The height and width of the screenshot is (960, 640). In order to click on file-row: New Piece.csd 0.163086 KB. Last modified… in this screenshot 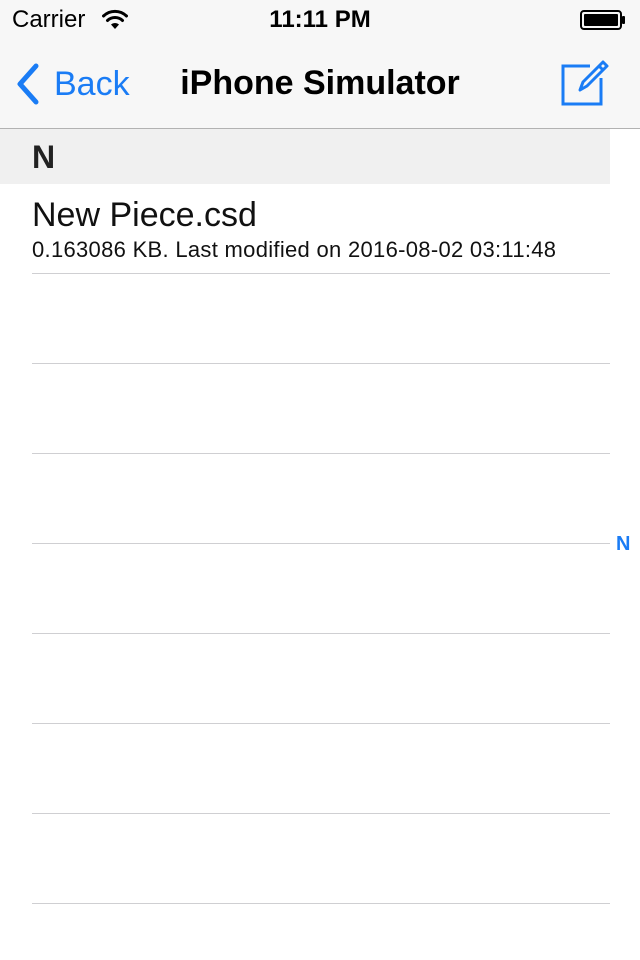, I will do `click(321, 228)`.